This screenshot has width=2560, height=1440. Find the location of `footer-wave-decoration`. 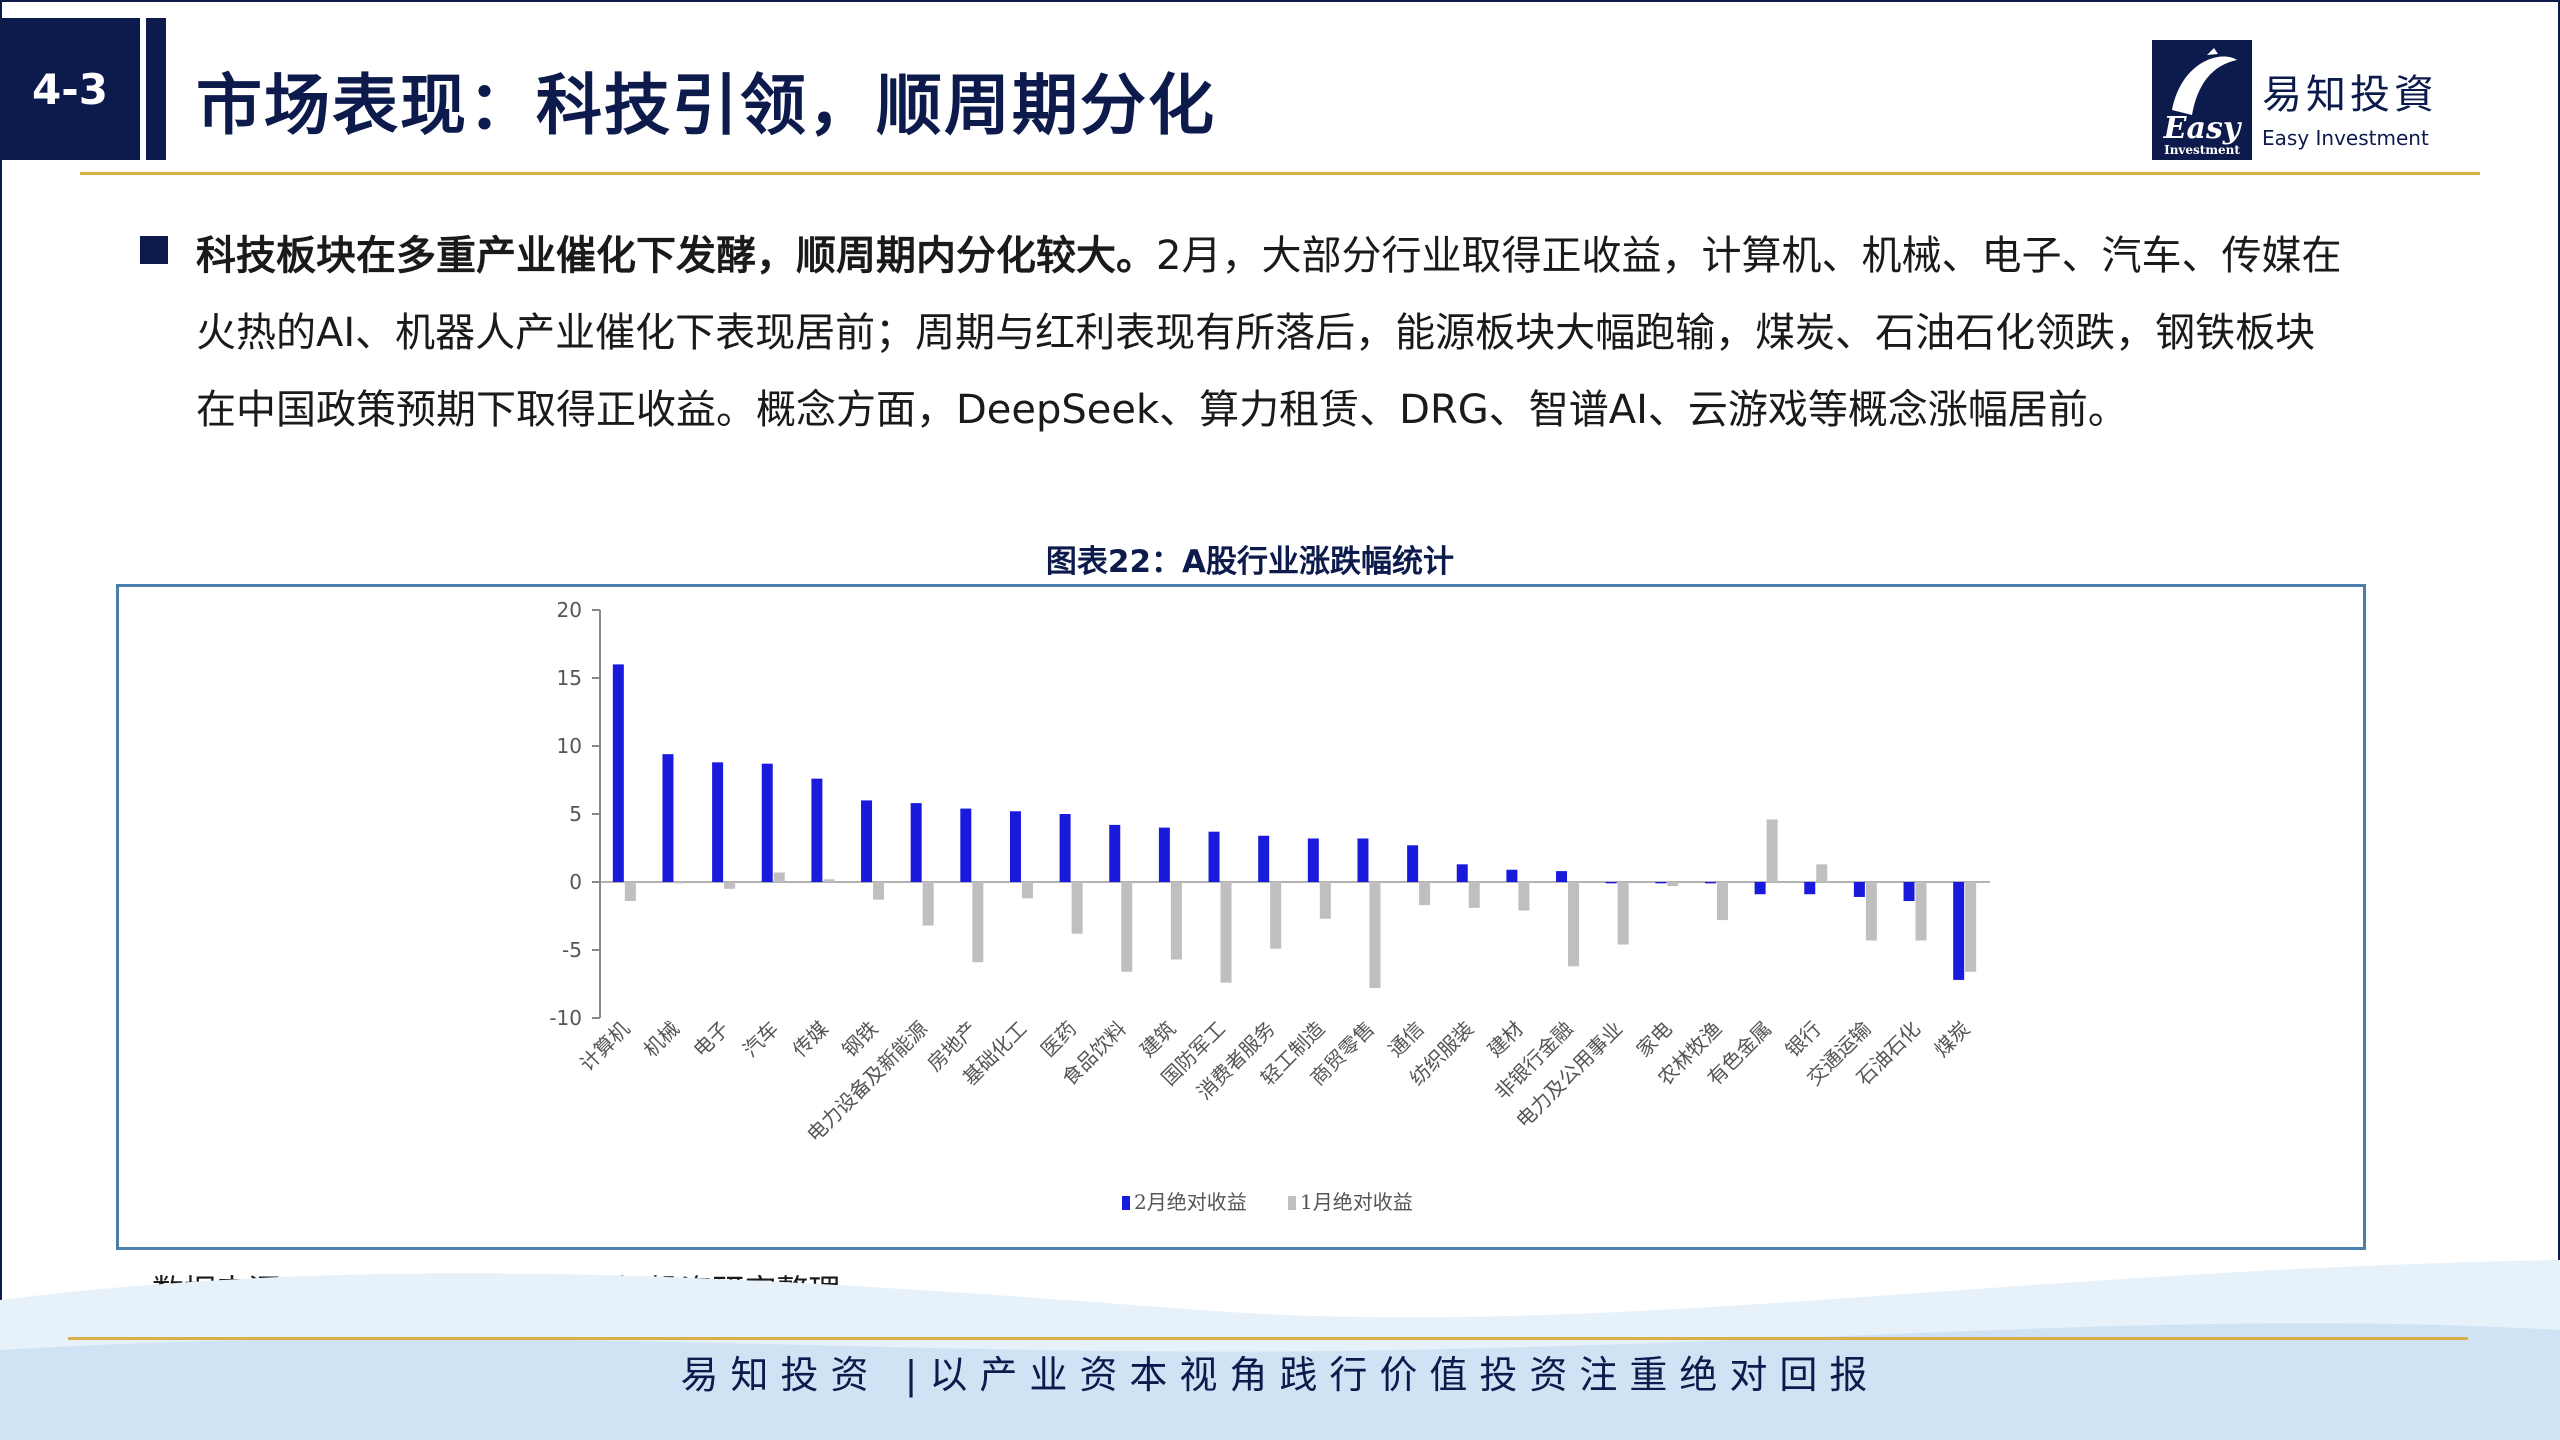

footer-wave-decoration is located at coordinates (1280, 1350).